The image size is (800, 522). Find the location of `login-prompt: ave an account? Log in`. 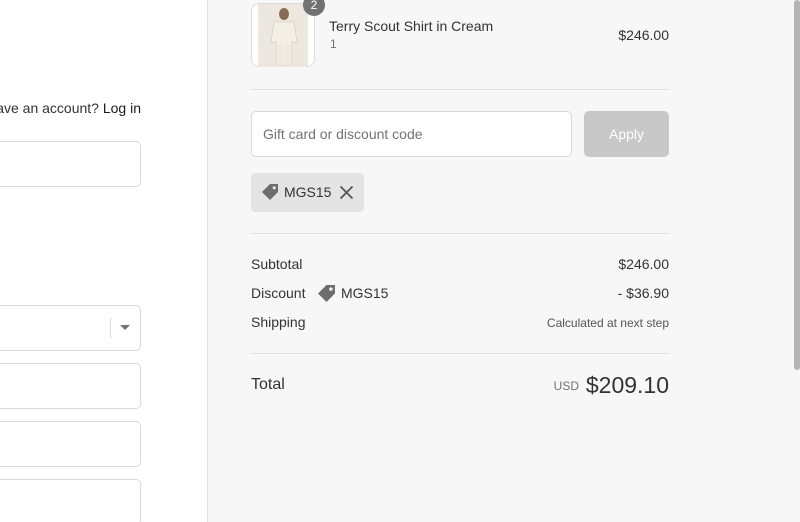

login-prompt: ave an account? Log in is located at coordinates (70, 108).